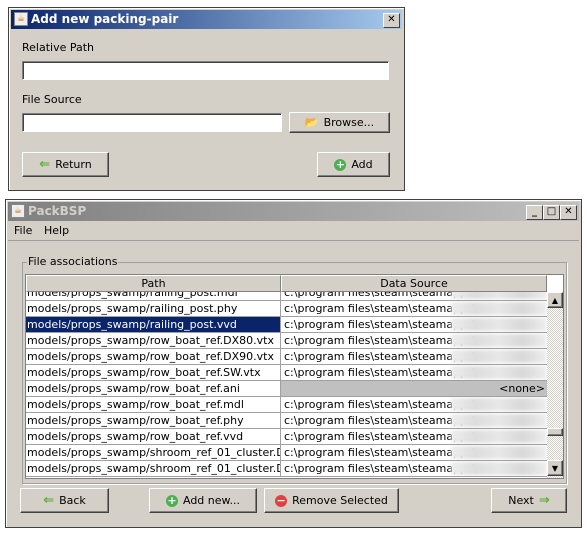 The image size is (587, 535). What do you see at coordinates (153, 283) in the screenshot?
I see `column-header-path: Path` at bounding box center [153, 283].